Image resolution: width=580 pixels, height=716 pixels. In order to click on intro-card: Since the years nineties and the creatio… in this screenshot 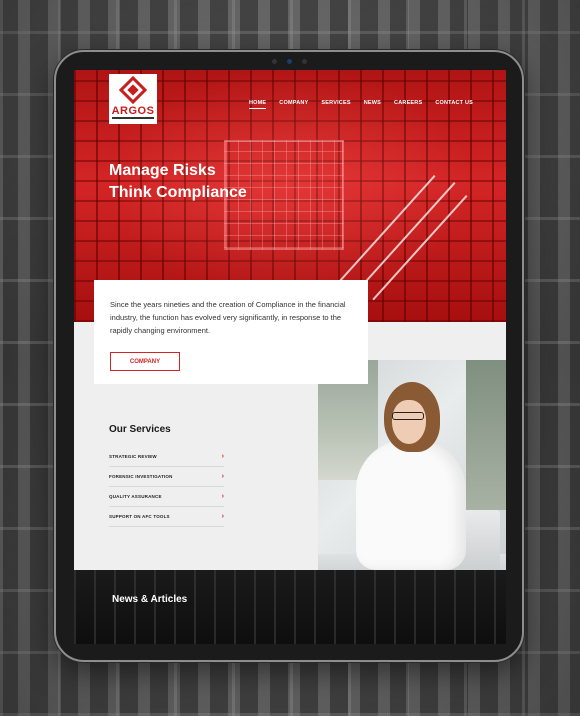, I will do `click(231, 332)`.